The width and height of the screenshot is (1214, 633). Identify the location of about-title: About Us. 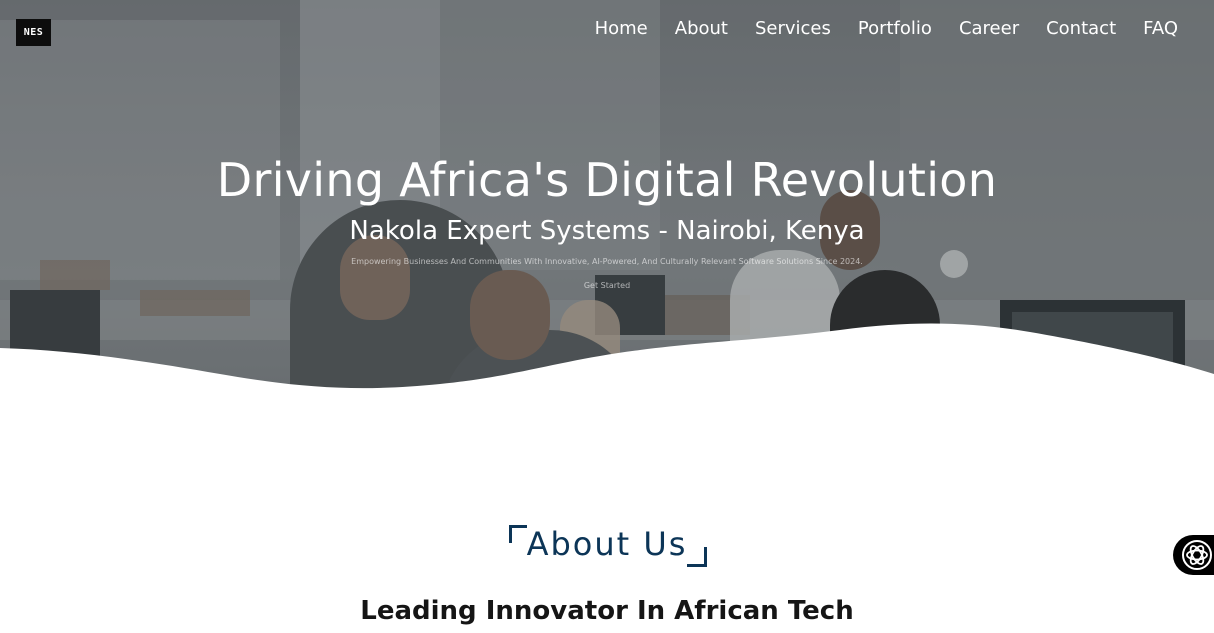
(607, 544).